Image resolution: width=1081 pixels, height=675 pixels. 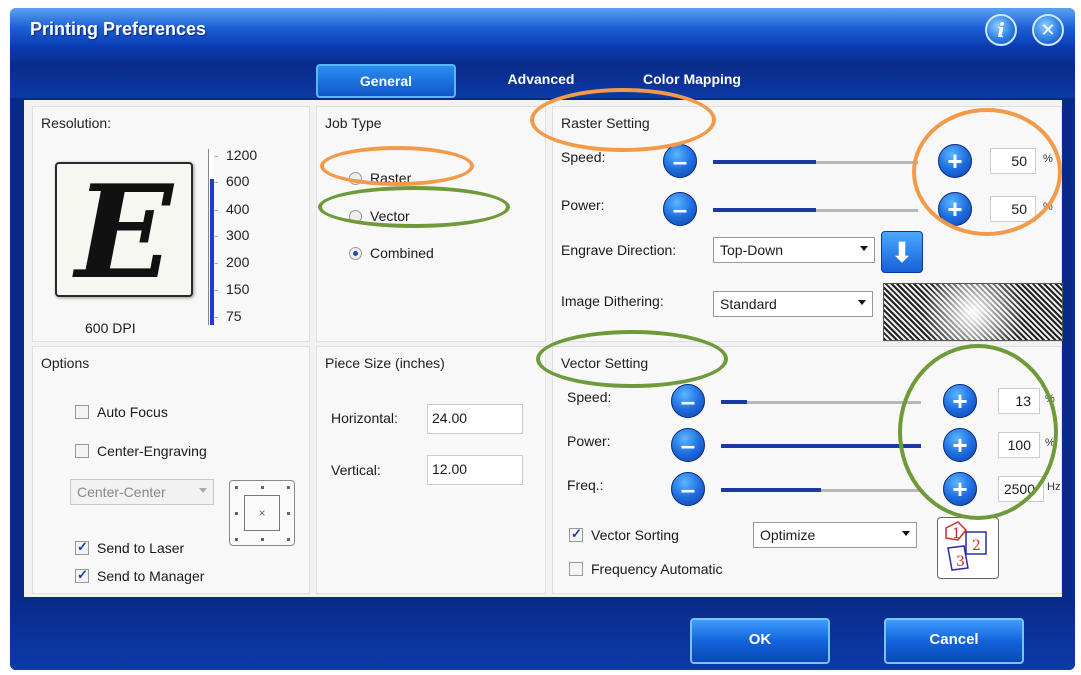 I want to click on sort-digit-3: 3, so click(x=960, y=562).